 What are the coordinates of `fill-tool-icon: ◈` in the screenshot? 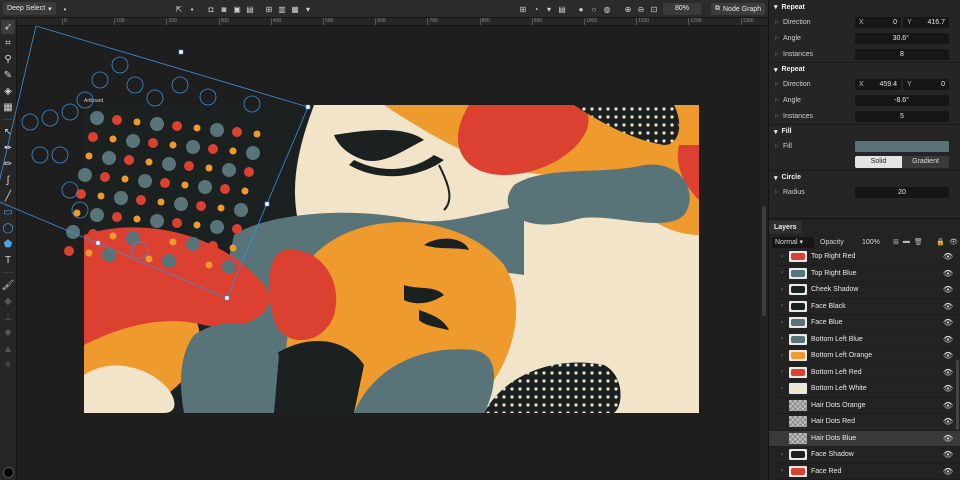 It's located at (8, 91).